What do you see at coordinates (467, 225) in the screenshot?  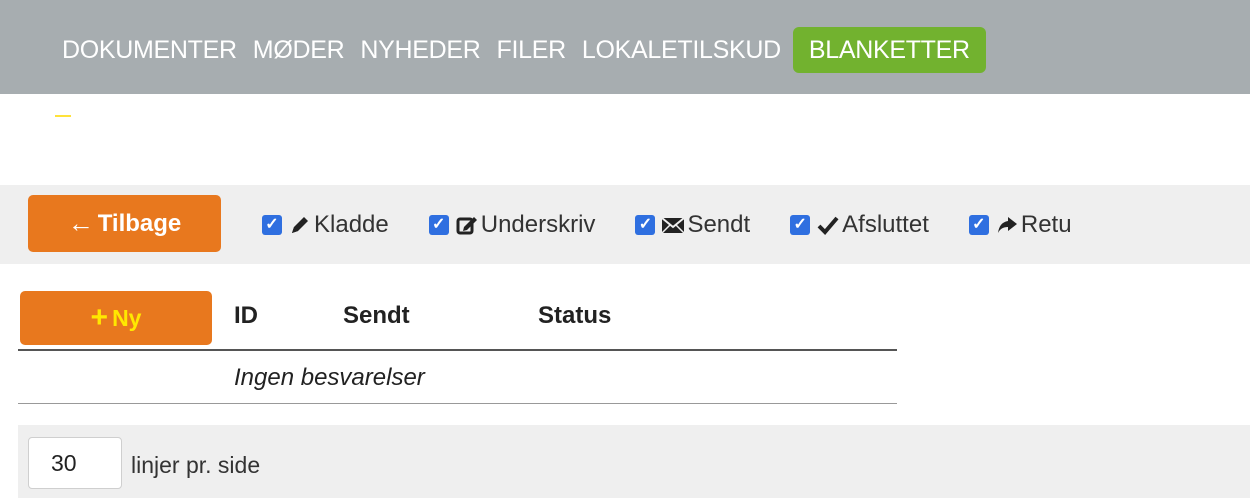 I see `edit-square-icon` at bounding box center [467, 225].